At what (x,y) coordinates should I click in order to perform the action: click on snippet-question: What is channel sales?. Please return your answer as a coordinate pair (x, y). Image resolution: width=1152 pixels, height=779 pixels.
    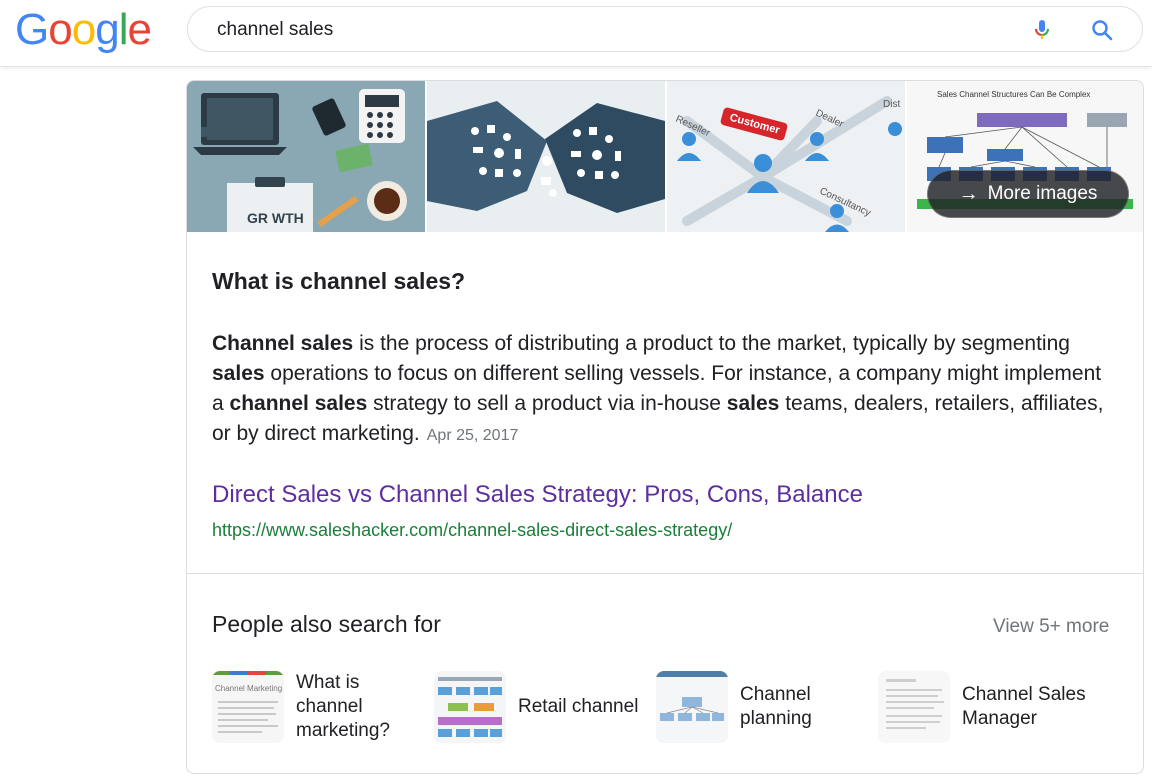
    Looking at the image, I should click on (339, 281).